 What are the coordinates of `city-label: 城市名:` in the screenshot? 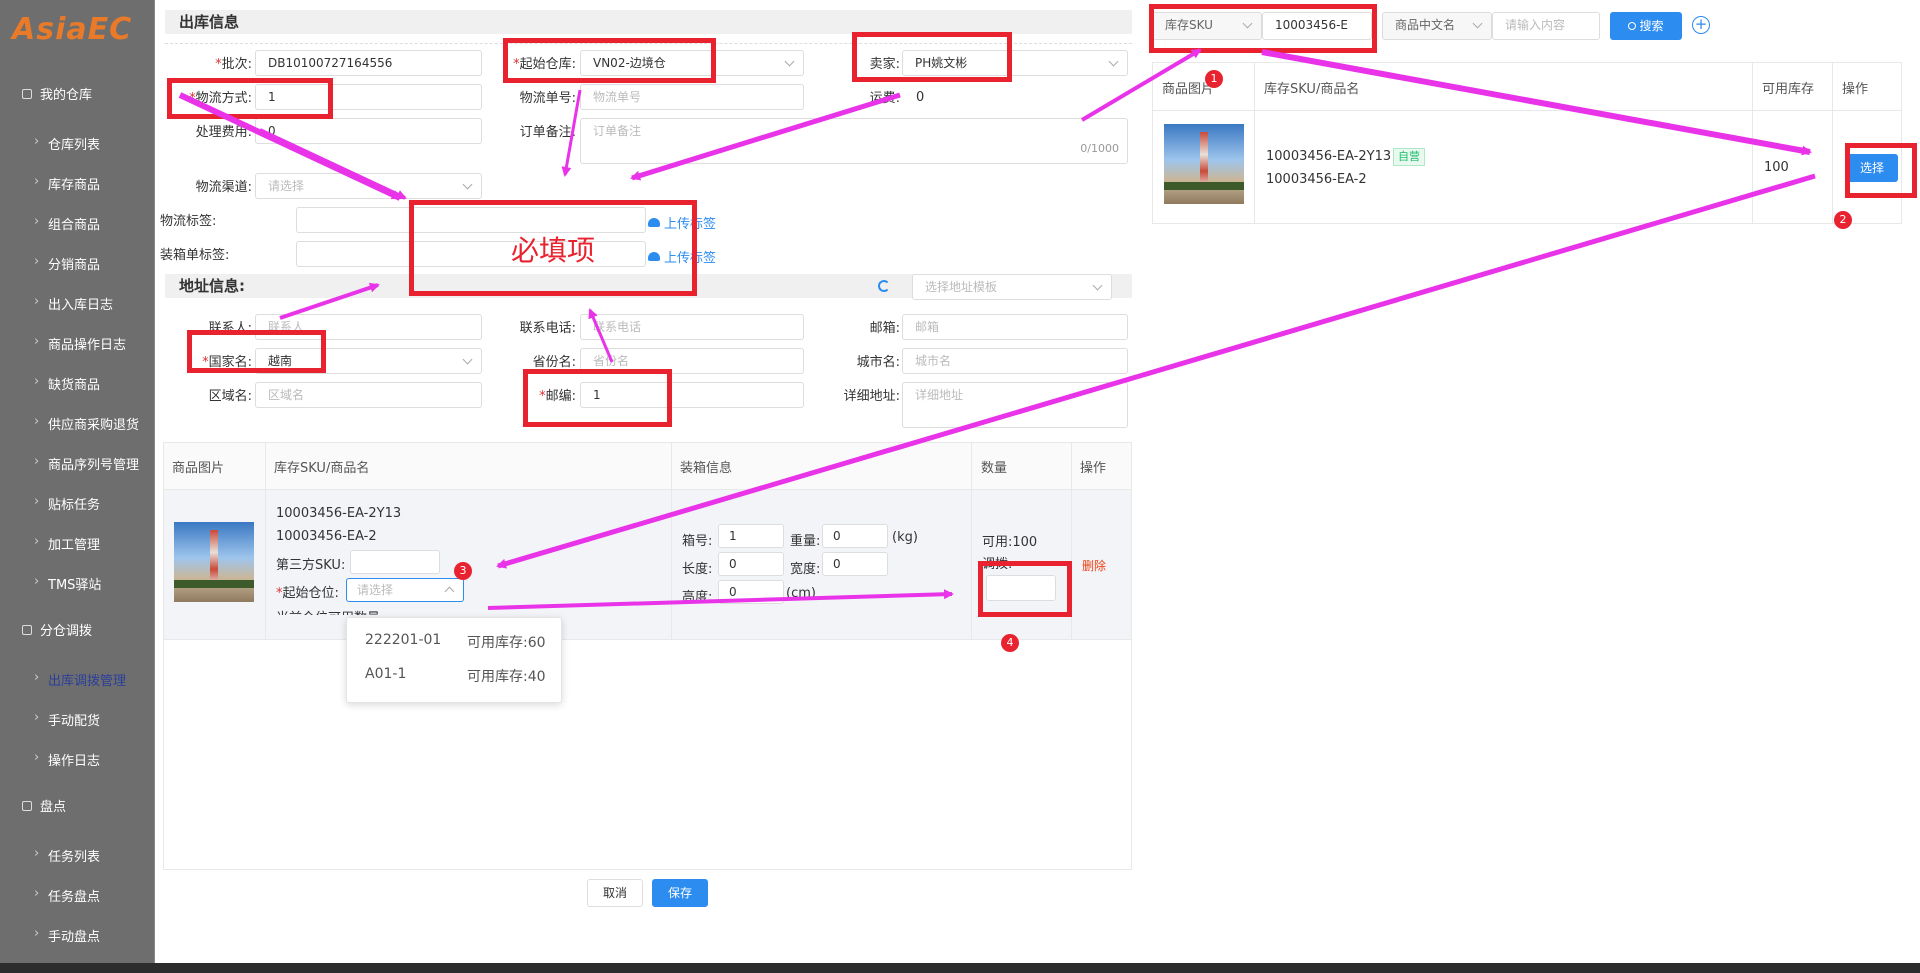 It's located at (878, 362).